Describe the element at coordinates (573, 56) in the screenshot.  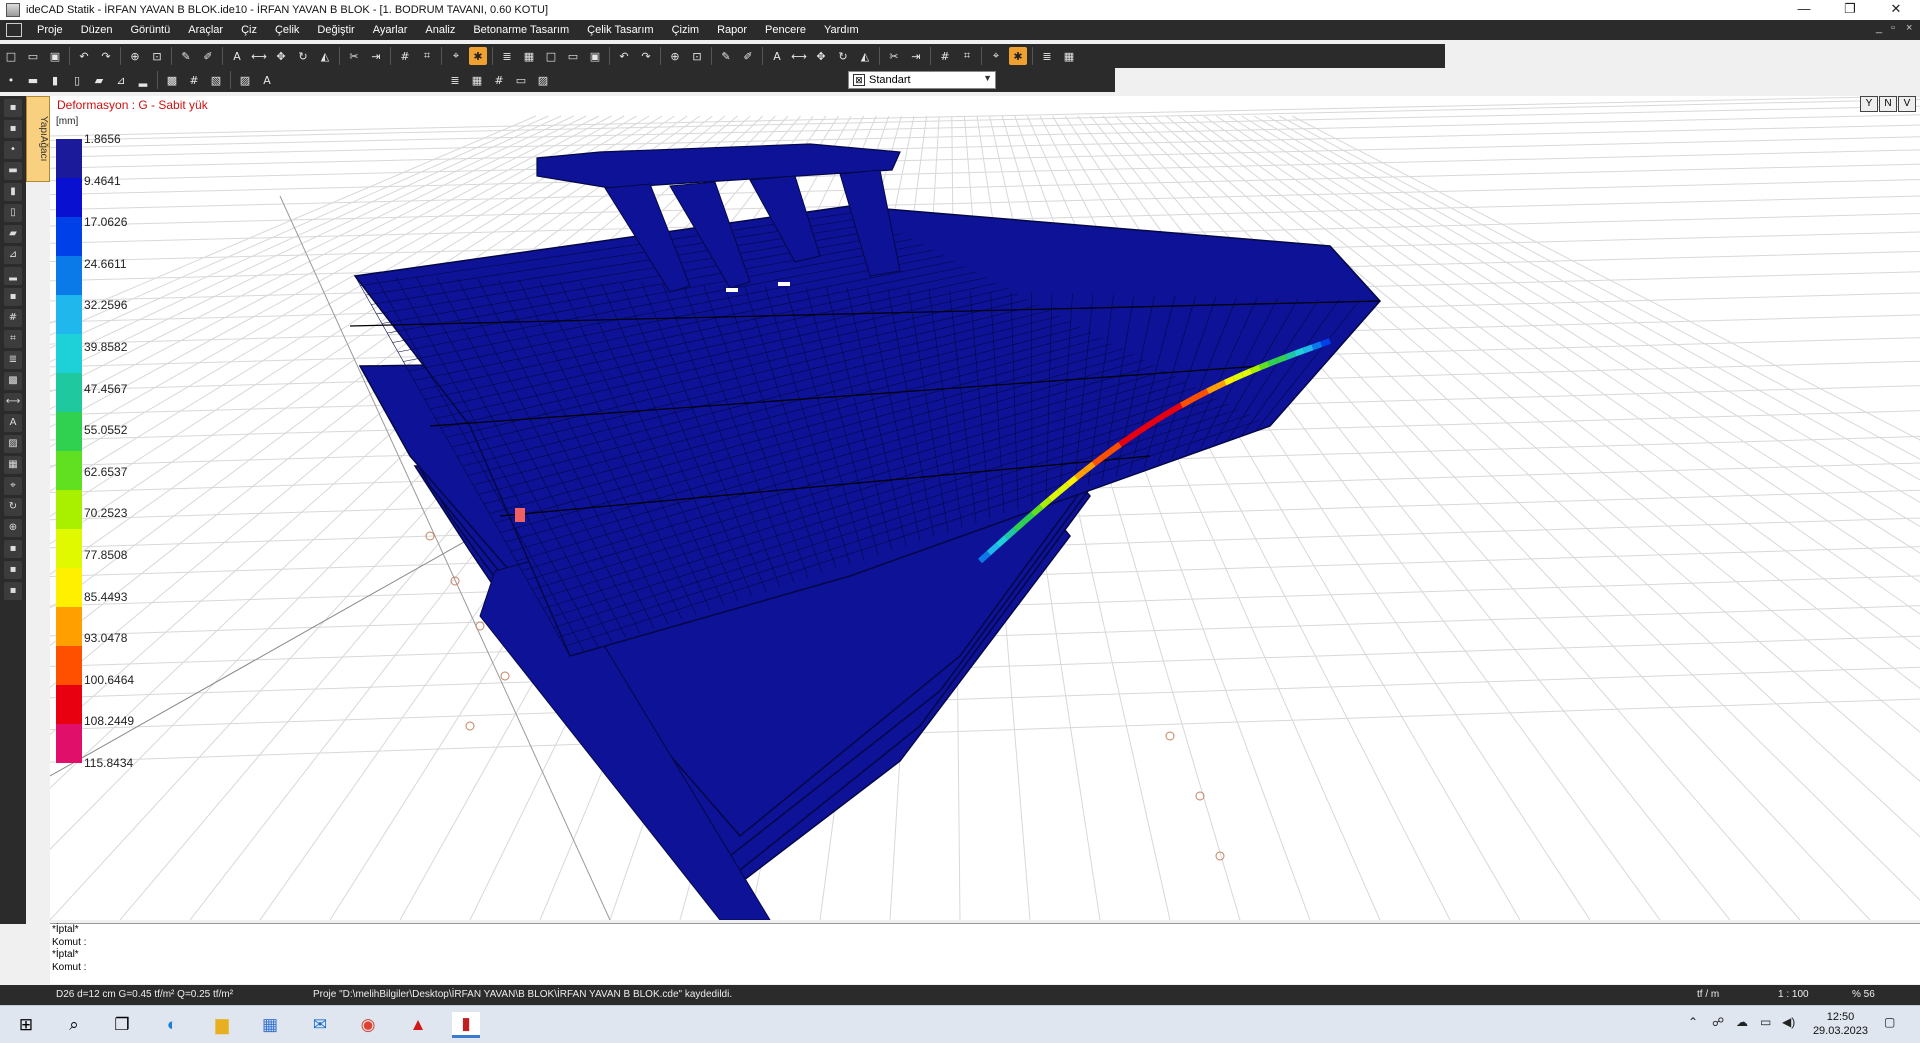
I see `open-icon: ▭` at that location.